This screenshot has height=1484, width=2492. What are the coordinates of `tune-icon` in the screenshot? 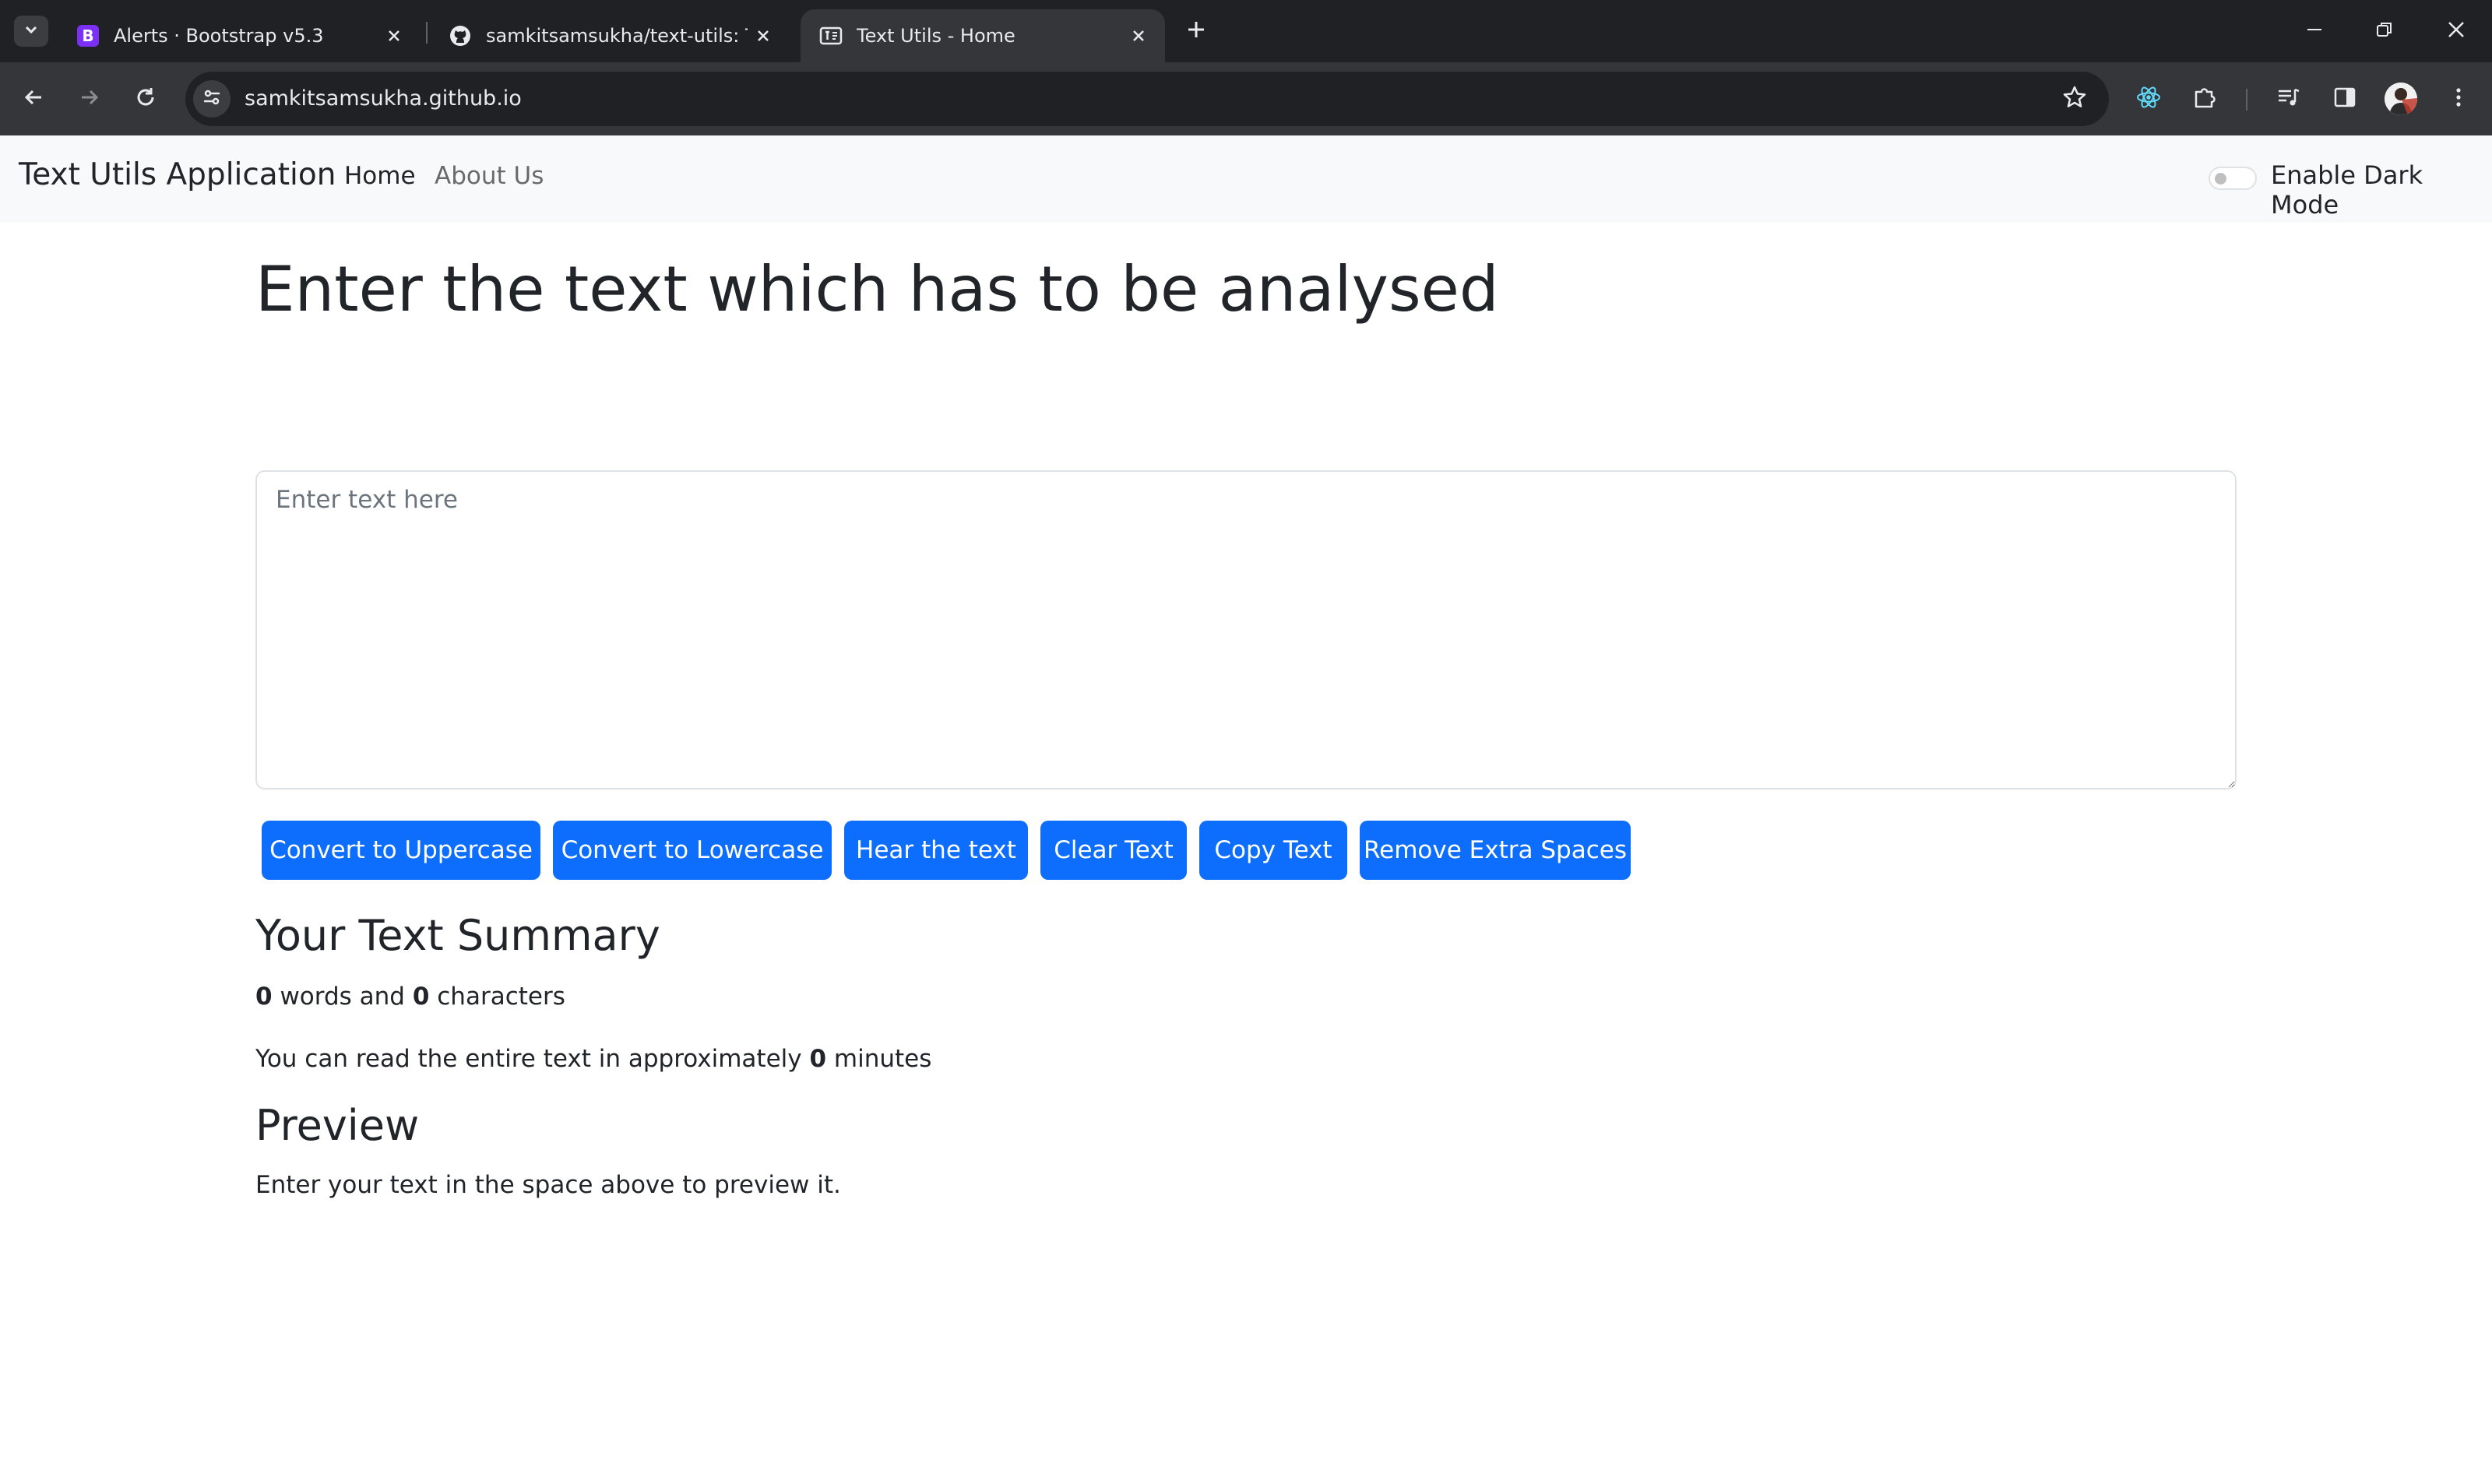 It's located at (212, 99).